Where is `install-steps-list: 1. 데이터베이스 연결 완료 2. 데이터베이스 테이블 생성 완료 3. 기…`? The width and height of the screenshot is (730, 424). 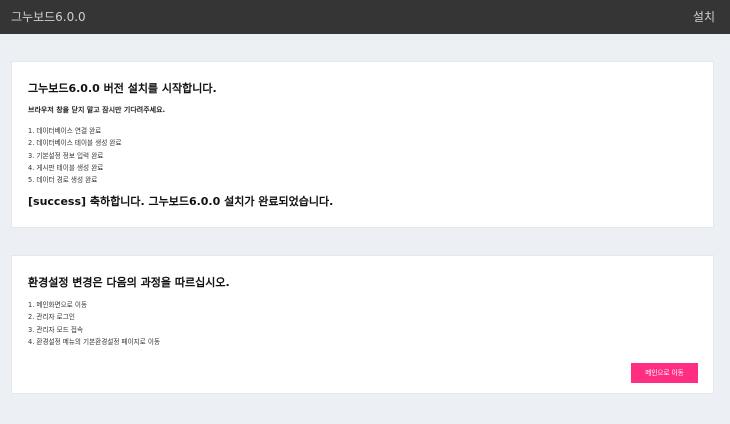 install-steps-list: 1. 데이터베이스 연결 완료 2. 데이터베이스 테이블 생성 완료 3. 기… is located at coordinates (75, 155).